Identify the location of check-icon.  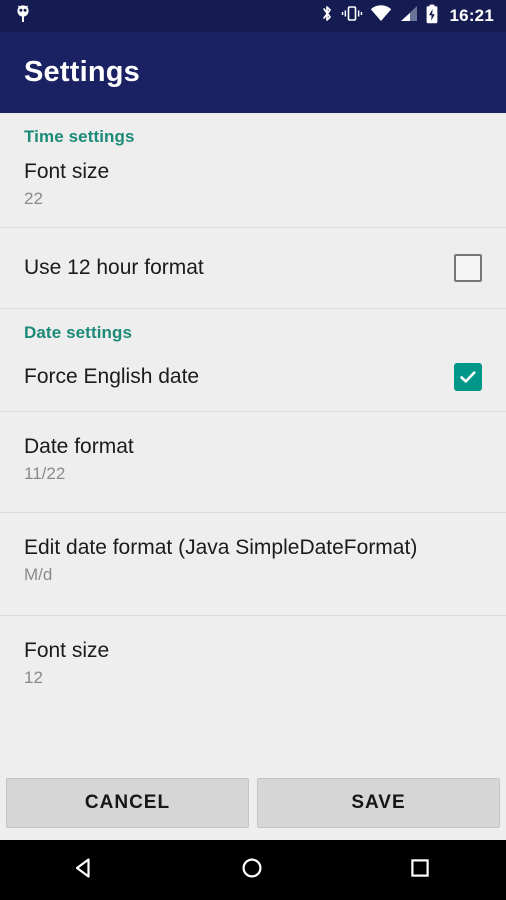
(468, 377).